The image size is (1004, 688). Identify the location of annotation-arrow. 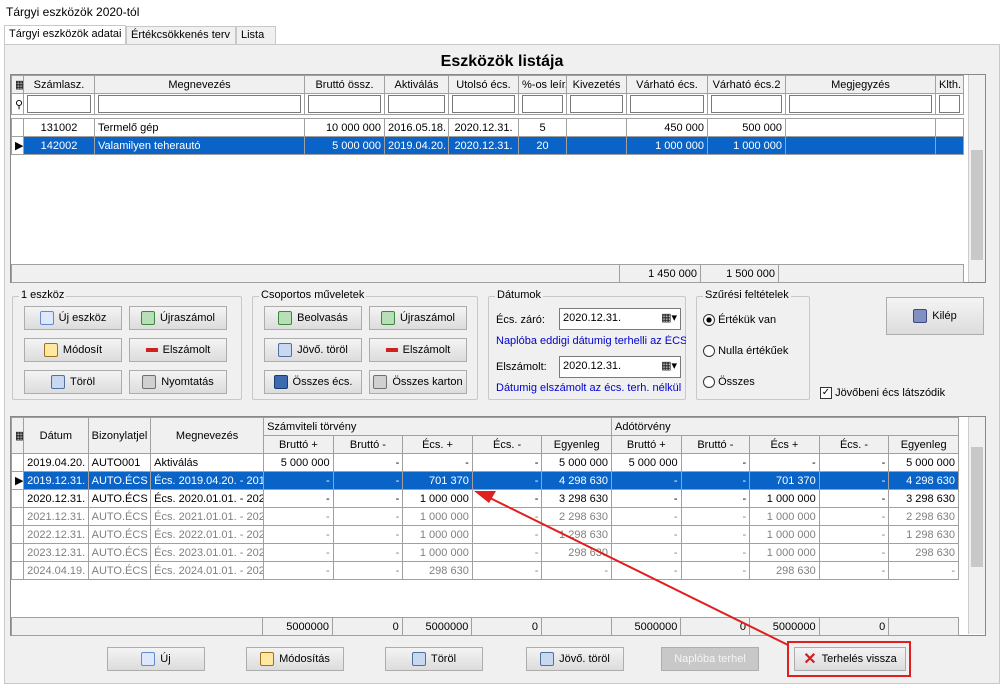
(631, 568).